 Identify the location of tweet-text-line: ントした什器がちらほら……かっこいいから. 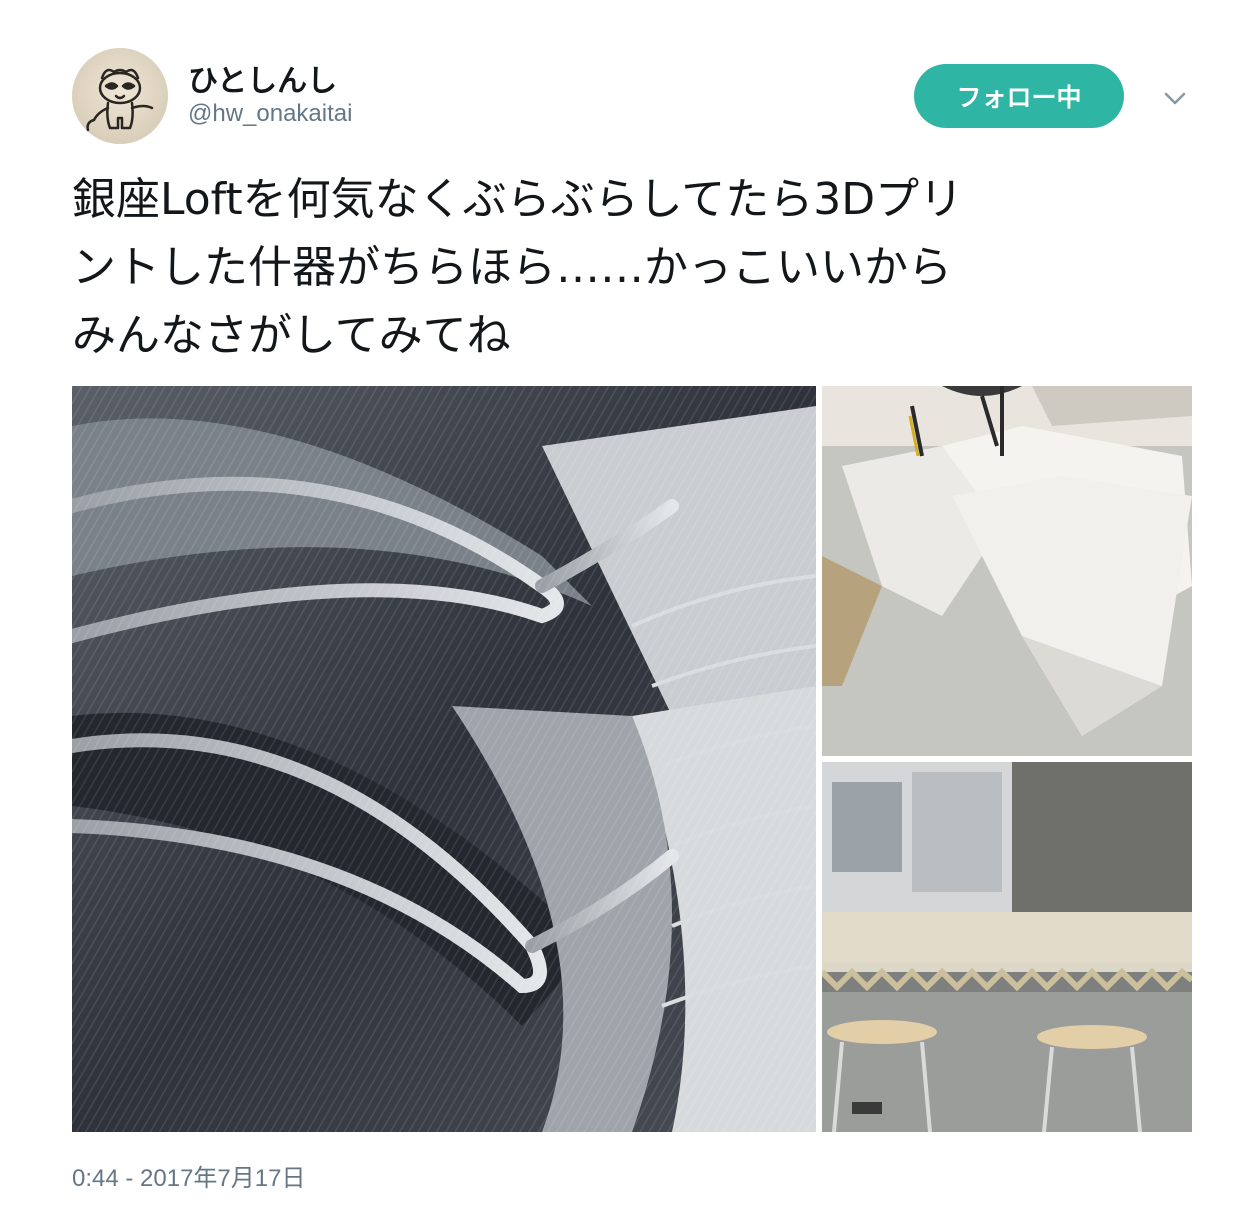
(512, 267).